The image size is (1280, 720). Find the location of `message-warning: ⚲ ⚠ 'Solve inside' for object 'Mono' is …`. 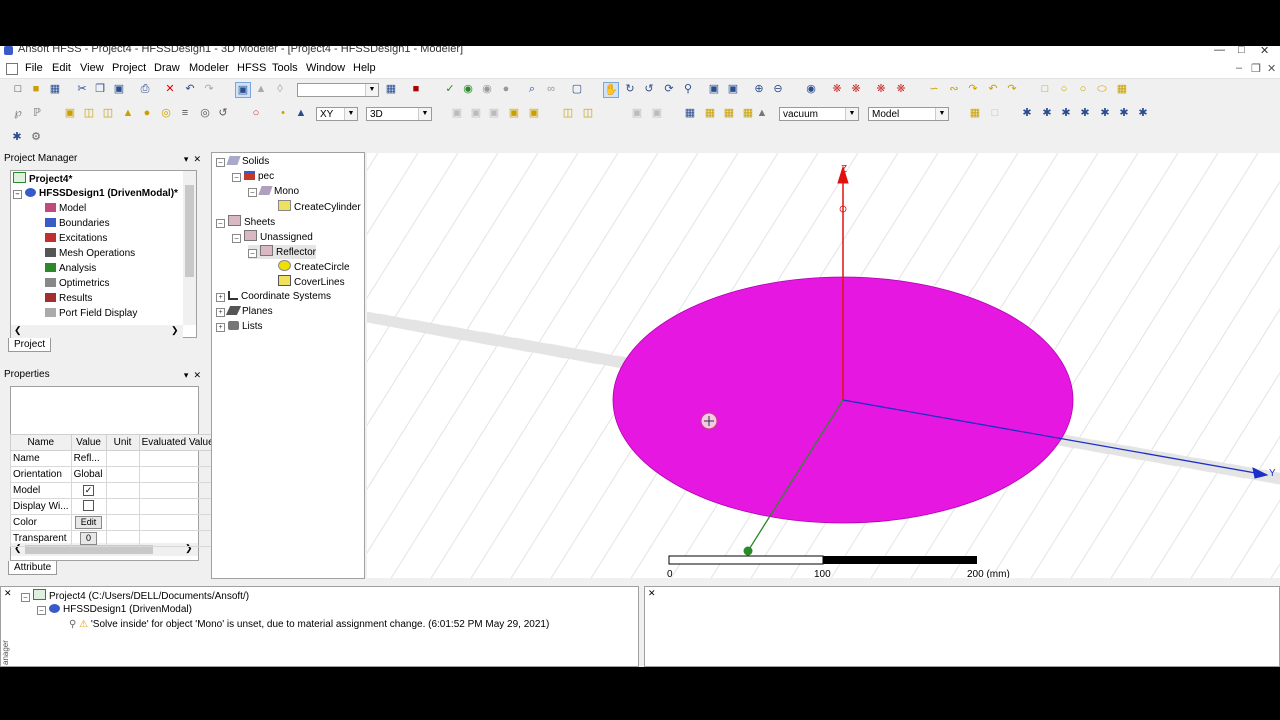

message-warning: ⚲ ⚠ 'Solve inside' for object 'Mono' is … is located at coordinates (309, 624).